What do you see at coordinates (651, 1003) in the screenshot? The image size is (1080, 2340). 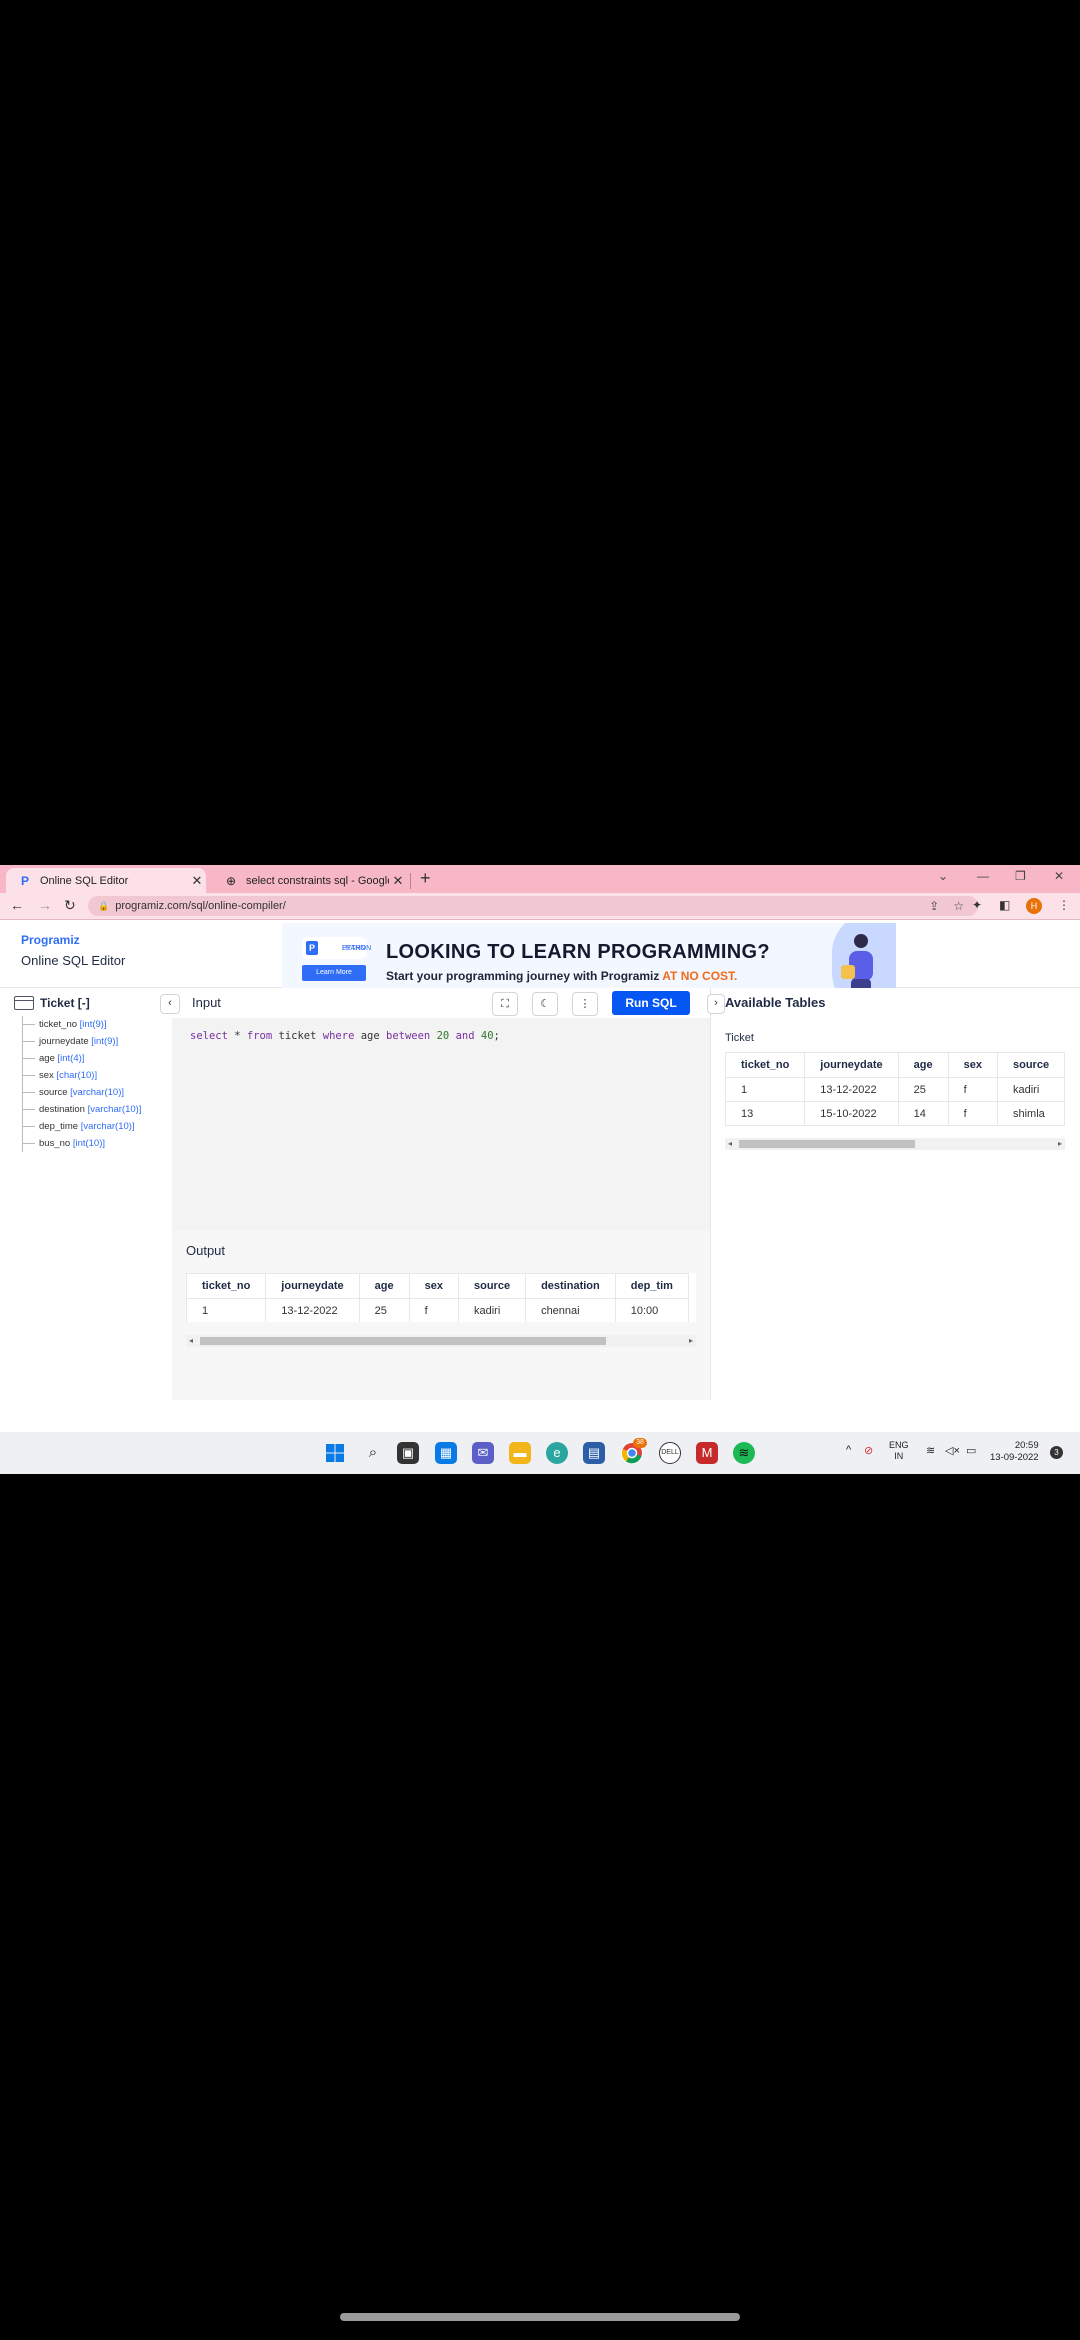 I see `run-sql-button: Run SQL` at bounding box center [651, 1003].